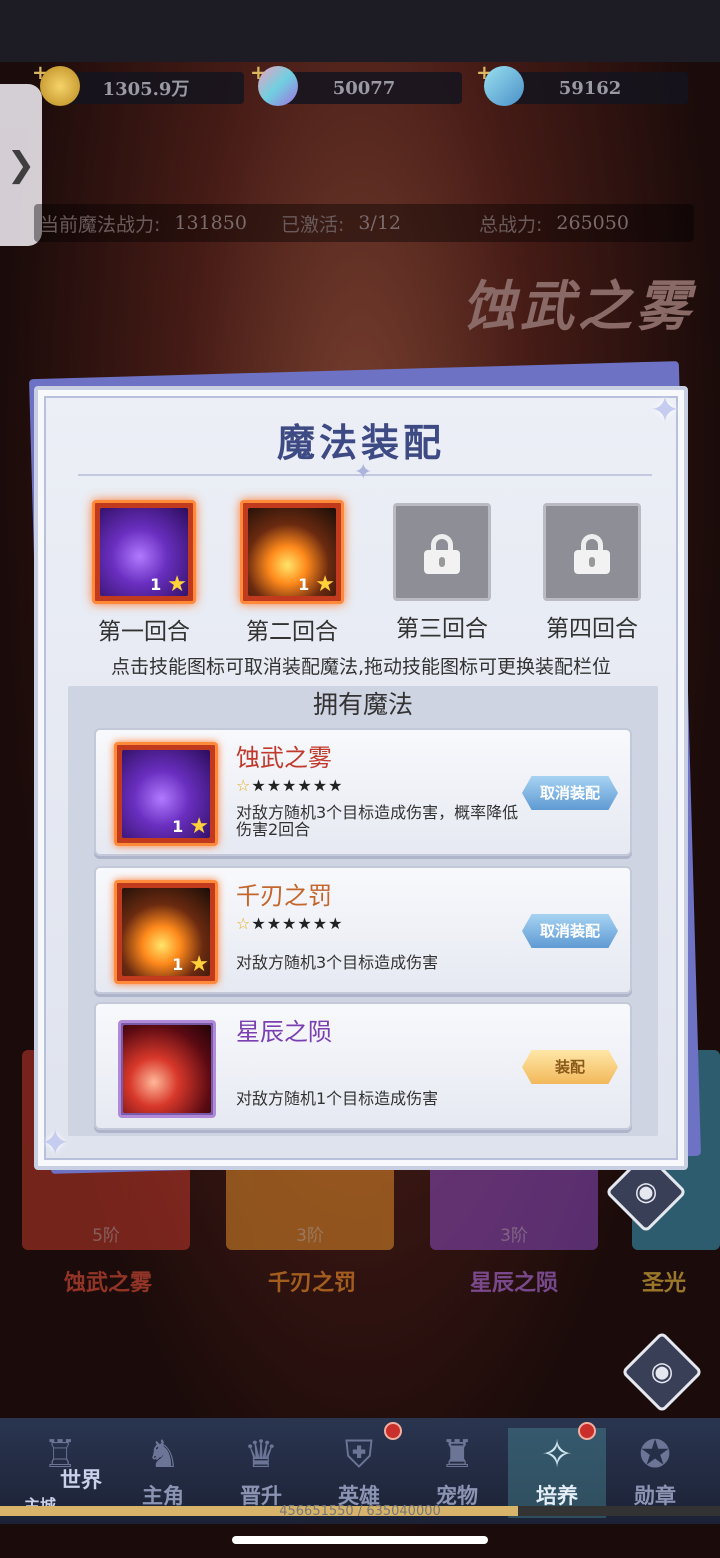 The height and width of the screenshot is (1558, 720). I want to click on medal-icon: ✪, so click(655, 1454).